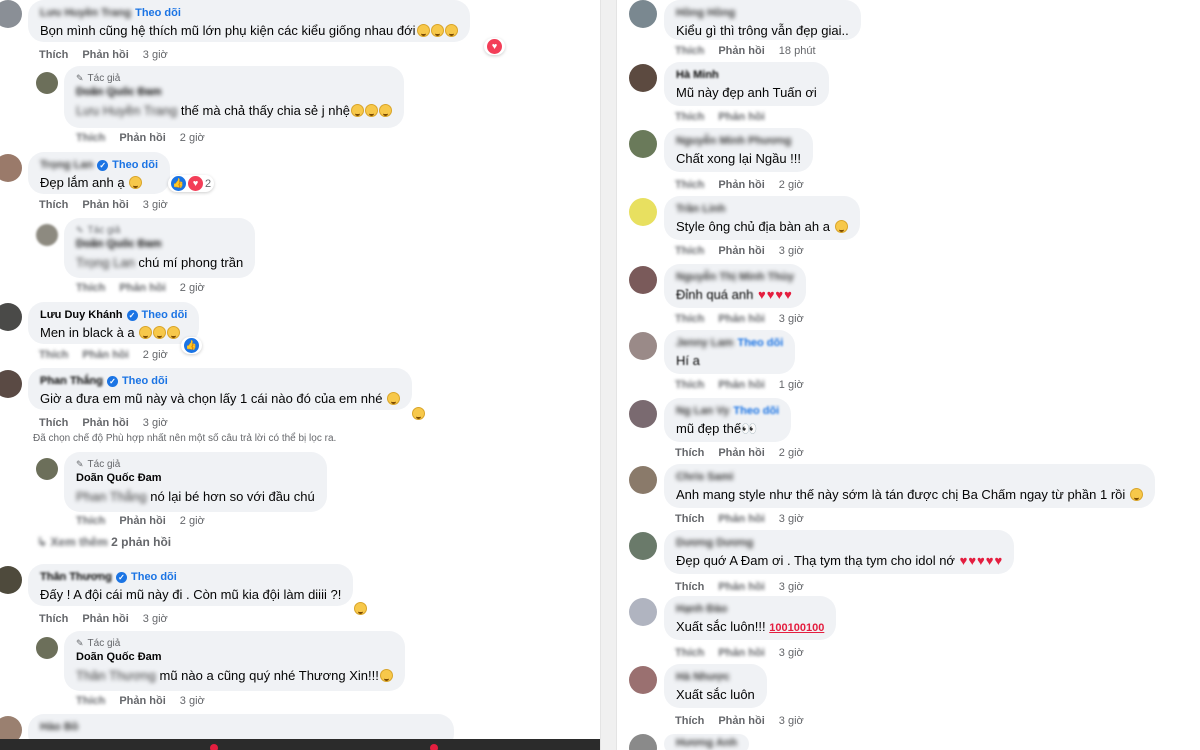 This screenshot has height=750, width=1200. What do you see at coordinates (126, 110) in the screenshot?
I see `mention-tag: Lưu Huyền Trang` at bounding box center [126, 110].